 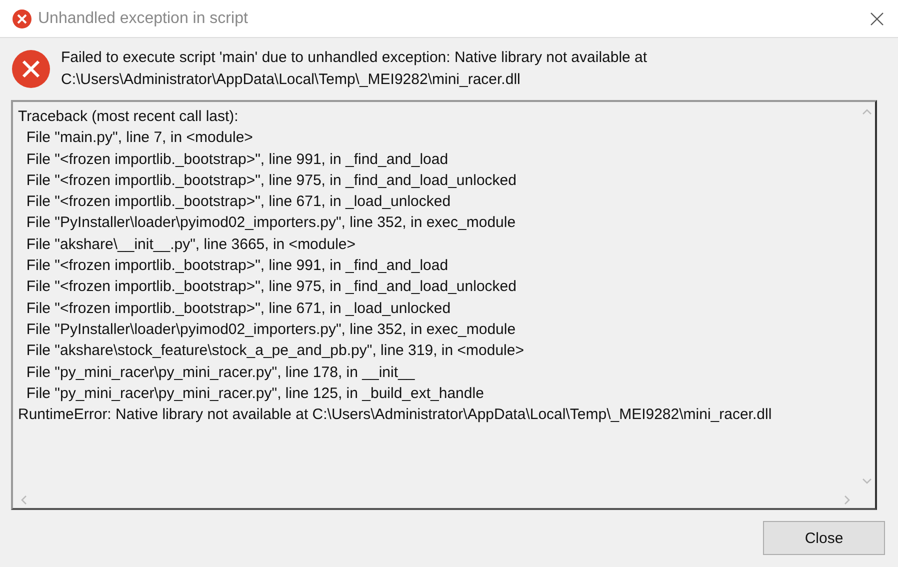 What do you see at coordinates (254, 394) in the screenshot?
I see `traceback-line: File "py_mini_racer\py_mini_racer.py", line 125, in _build_ext_handle` at bounding box center [254, 394].